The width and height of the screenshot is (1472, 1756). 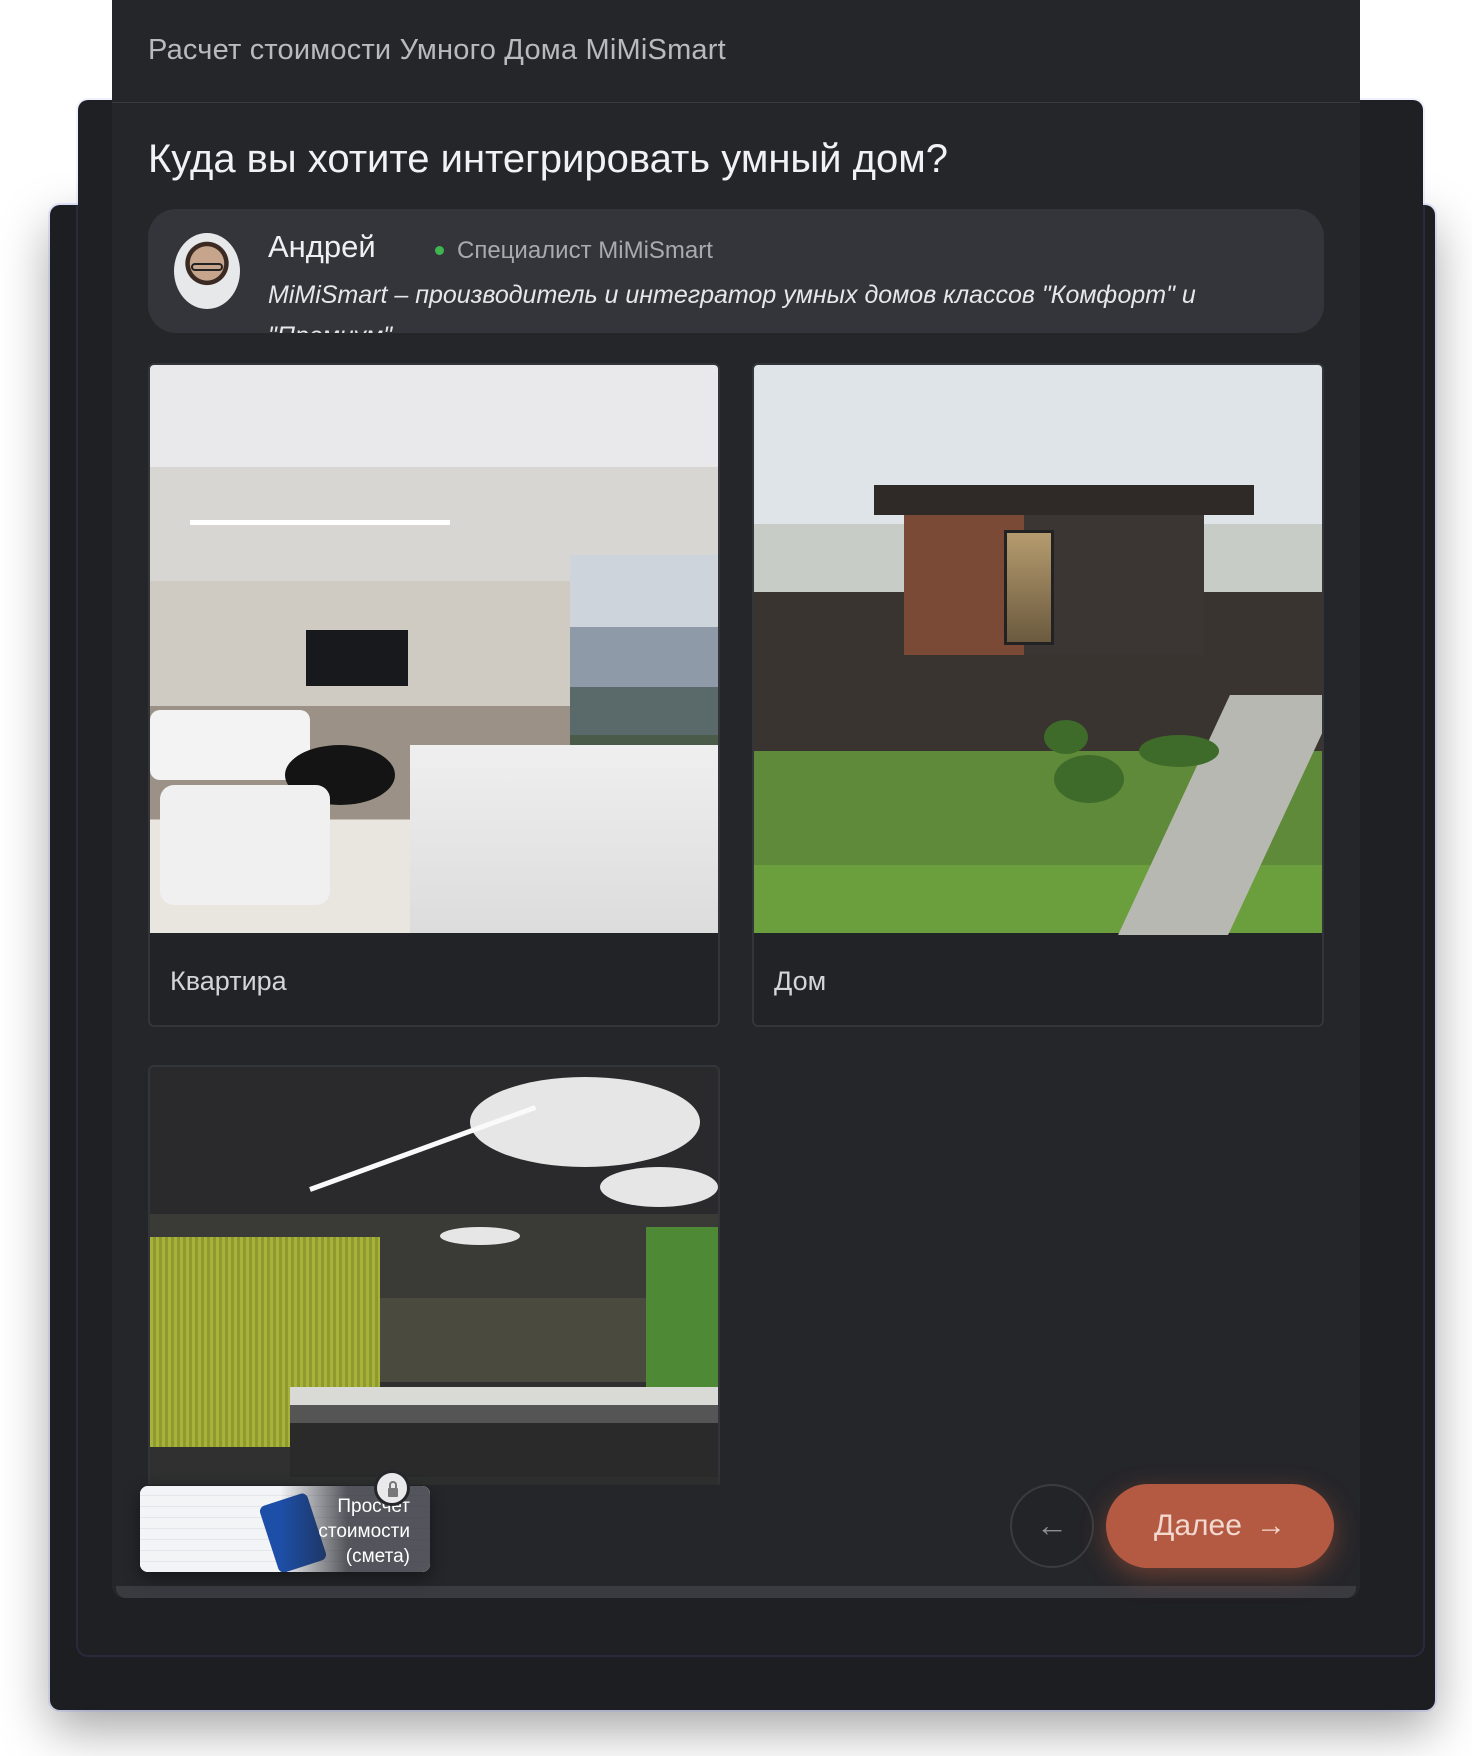 What do you see at coordinates (736, 1592) in the screenshot?
I see `footer-edge` at bounding box center [736, 1592].